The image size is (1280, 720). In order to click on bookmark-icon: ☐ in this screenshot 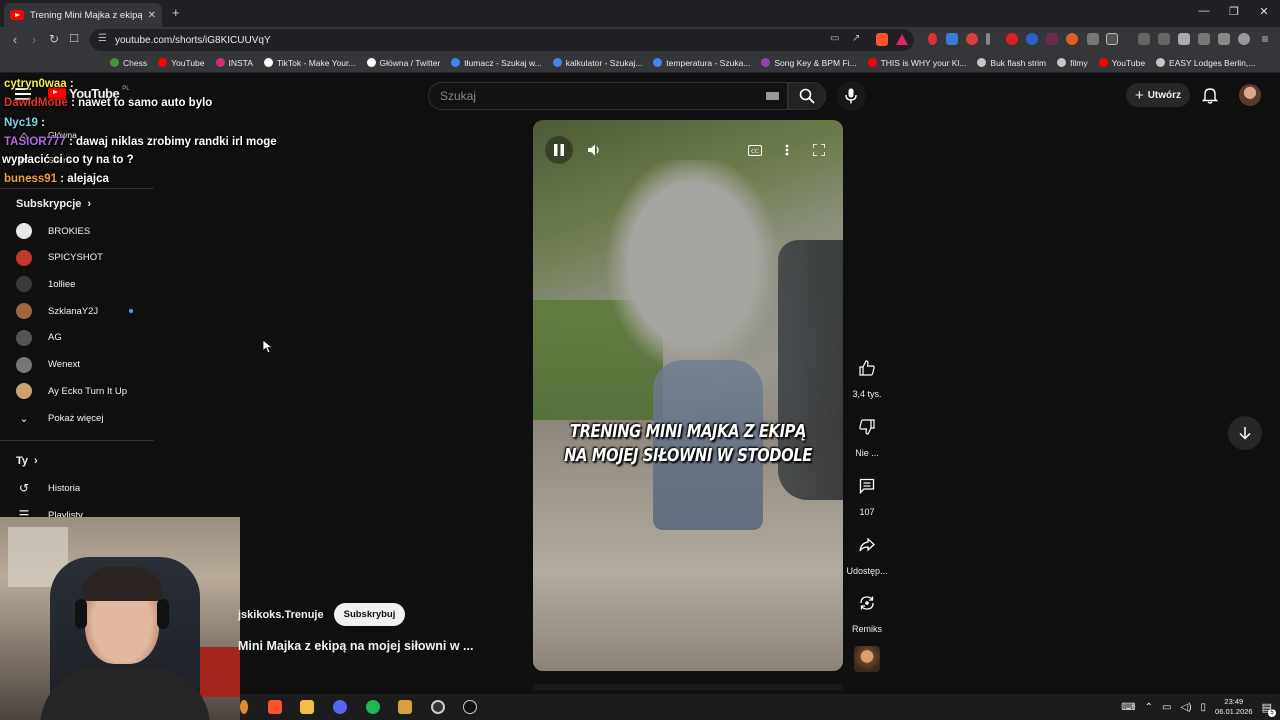, I will do `click(74, 38)`.